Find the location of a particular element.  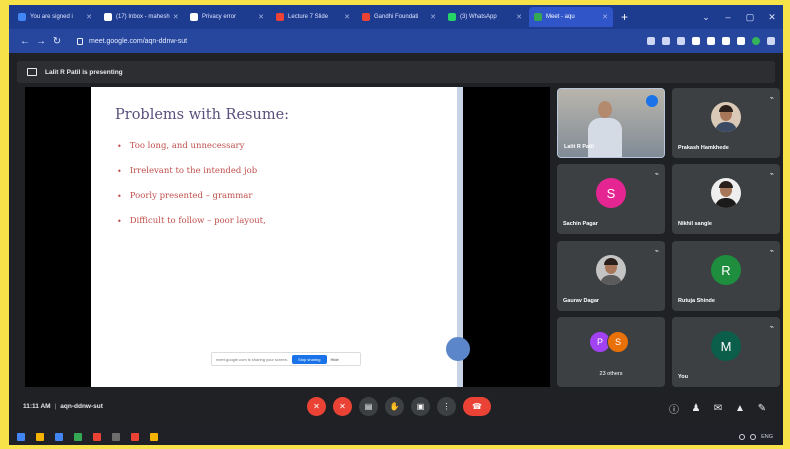

browser-tab: Gandhi Foundati ✕ is located at coordinates (399, 17).